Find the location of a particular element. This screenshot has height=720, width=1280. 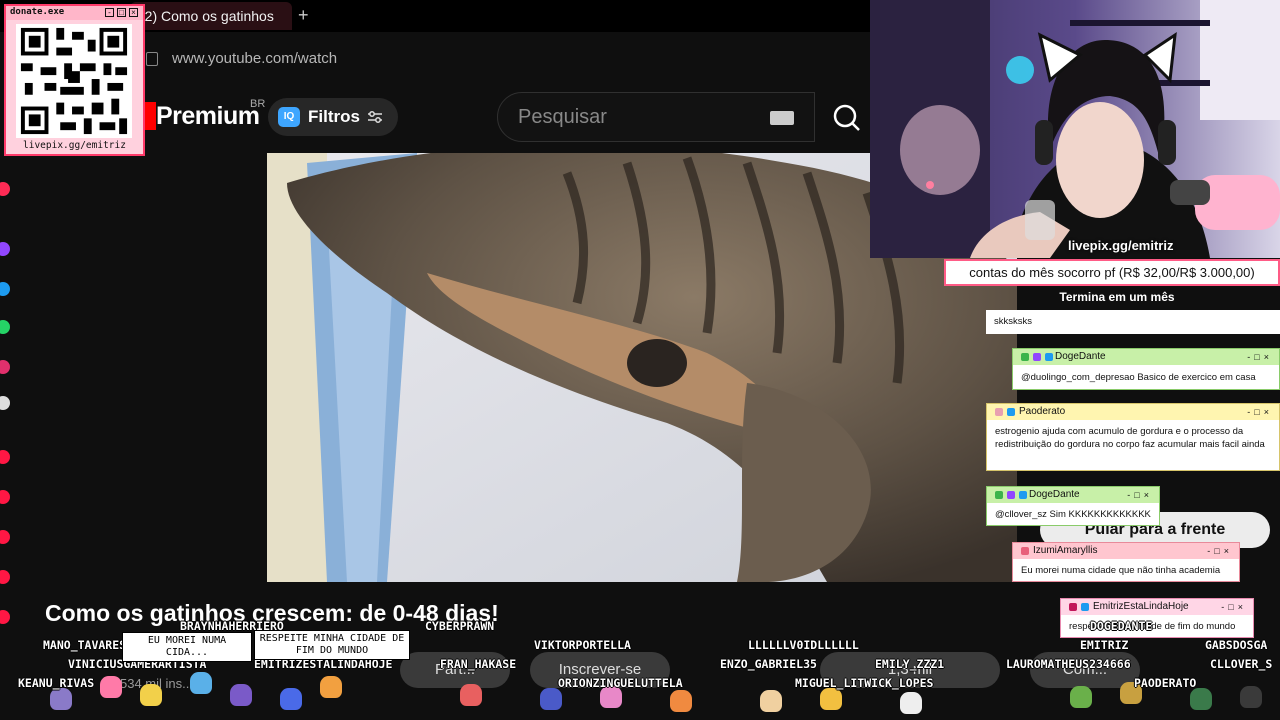

grid-icon is located at coordinates (5, 497).